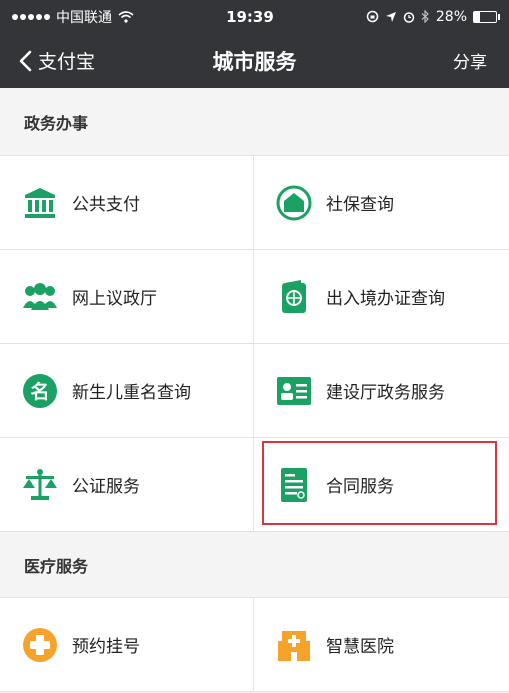  I want to click on service-newborn-name-query: 名 新生儿重名查询, so click(127, 391).